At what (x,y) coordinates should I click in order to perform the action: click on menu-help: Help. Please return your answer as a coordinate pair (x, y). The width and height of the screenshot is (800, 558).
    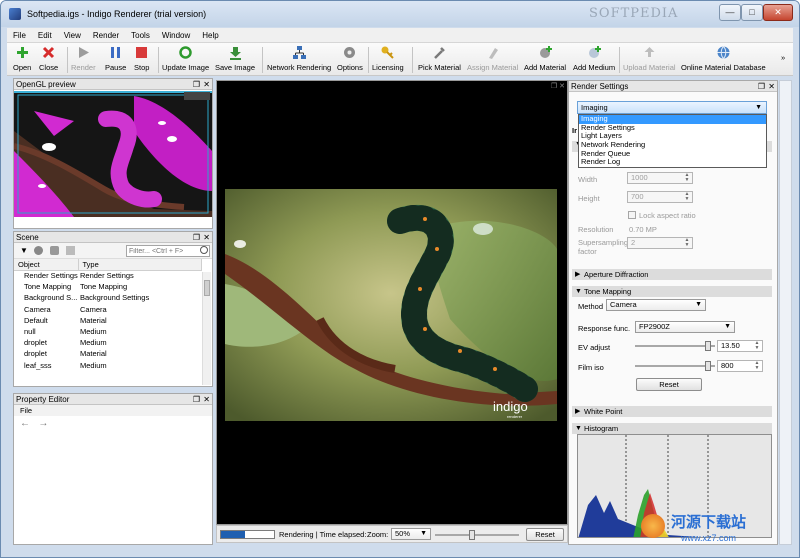
    Looking at the image, I should click on (210, 35).